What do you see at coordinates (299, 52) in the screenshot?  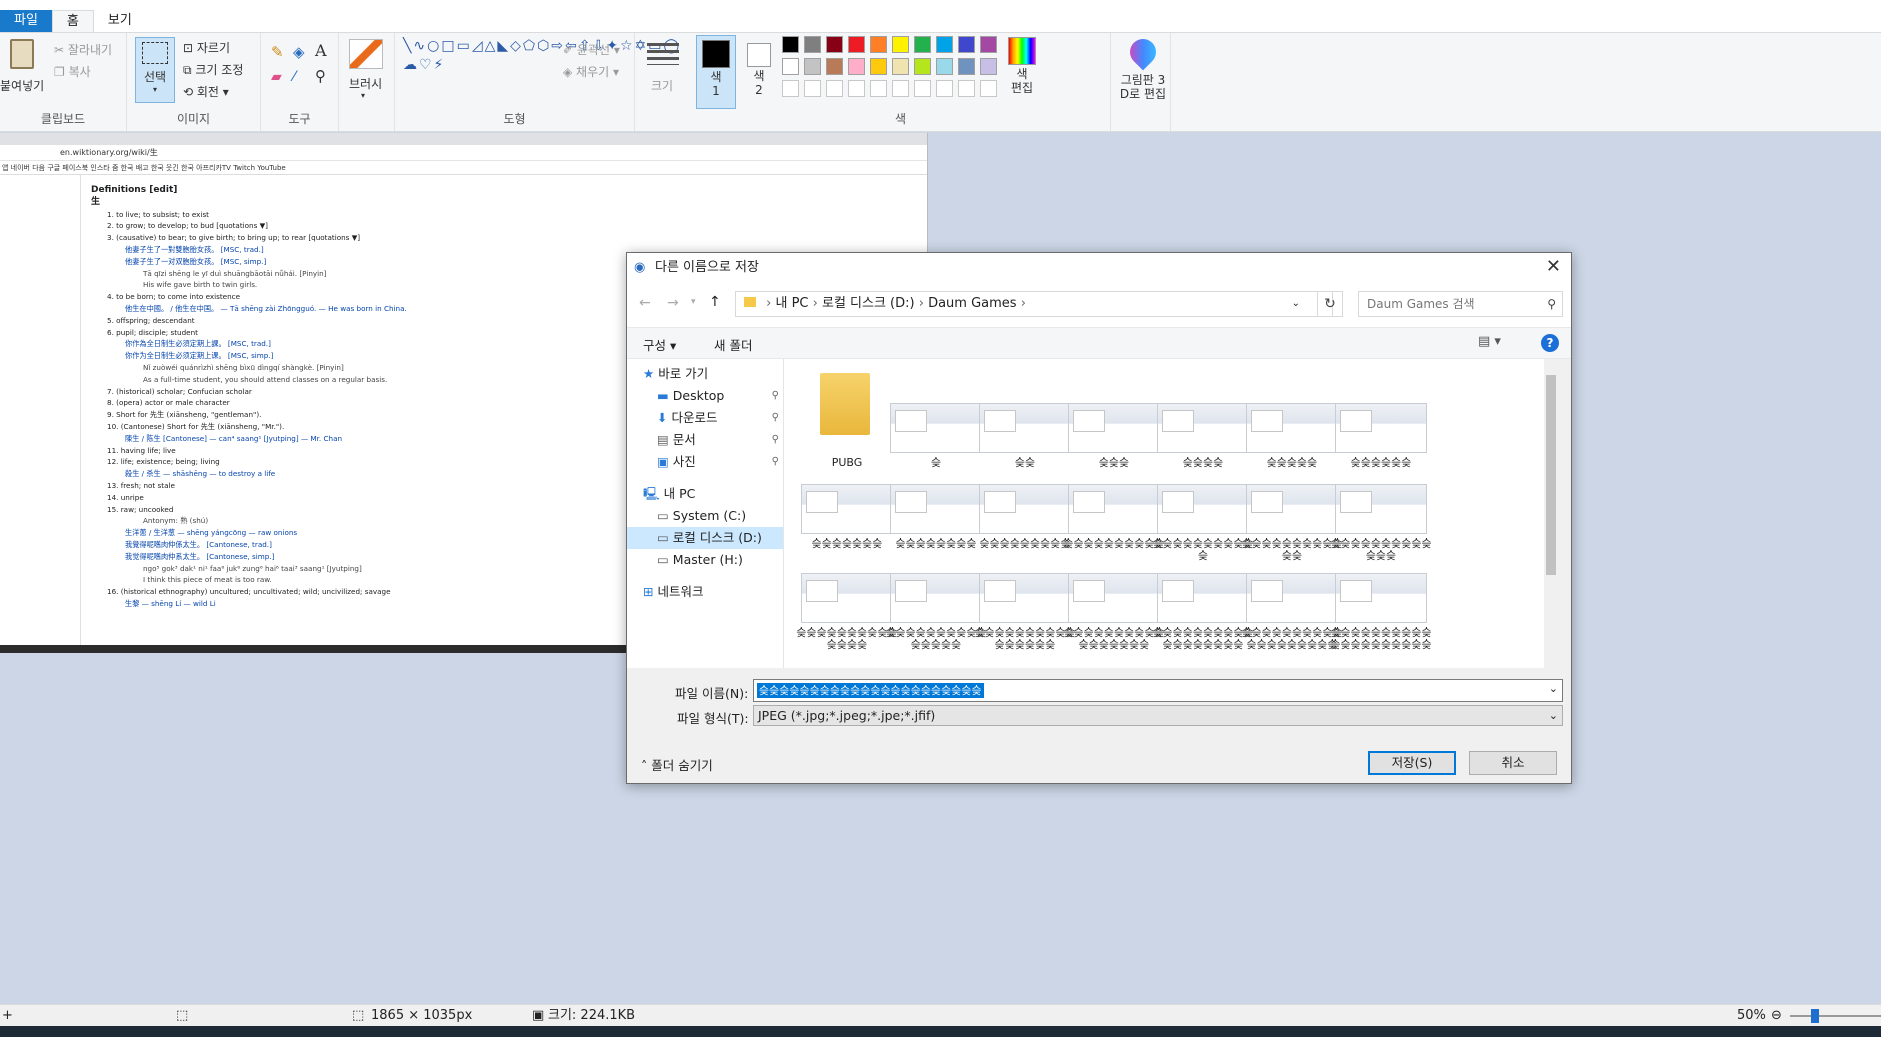 I see `fill-icon: ◈` at bounding box center [299, 52].